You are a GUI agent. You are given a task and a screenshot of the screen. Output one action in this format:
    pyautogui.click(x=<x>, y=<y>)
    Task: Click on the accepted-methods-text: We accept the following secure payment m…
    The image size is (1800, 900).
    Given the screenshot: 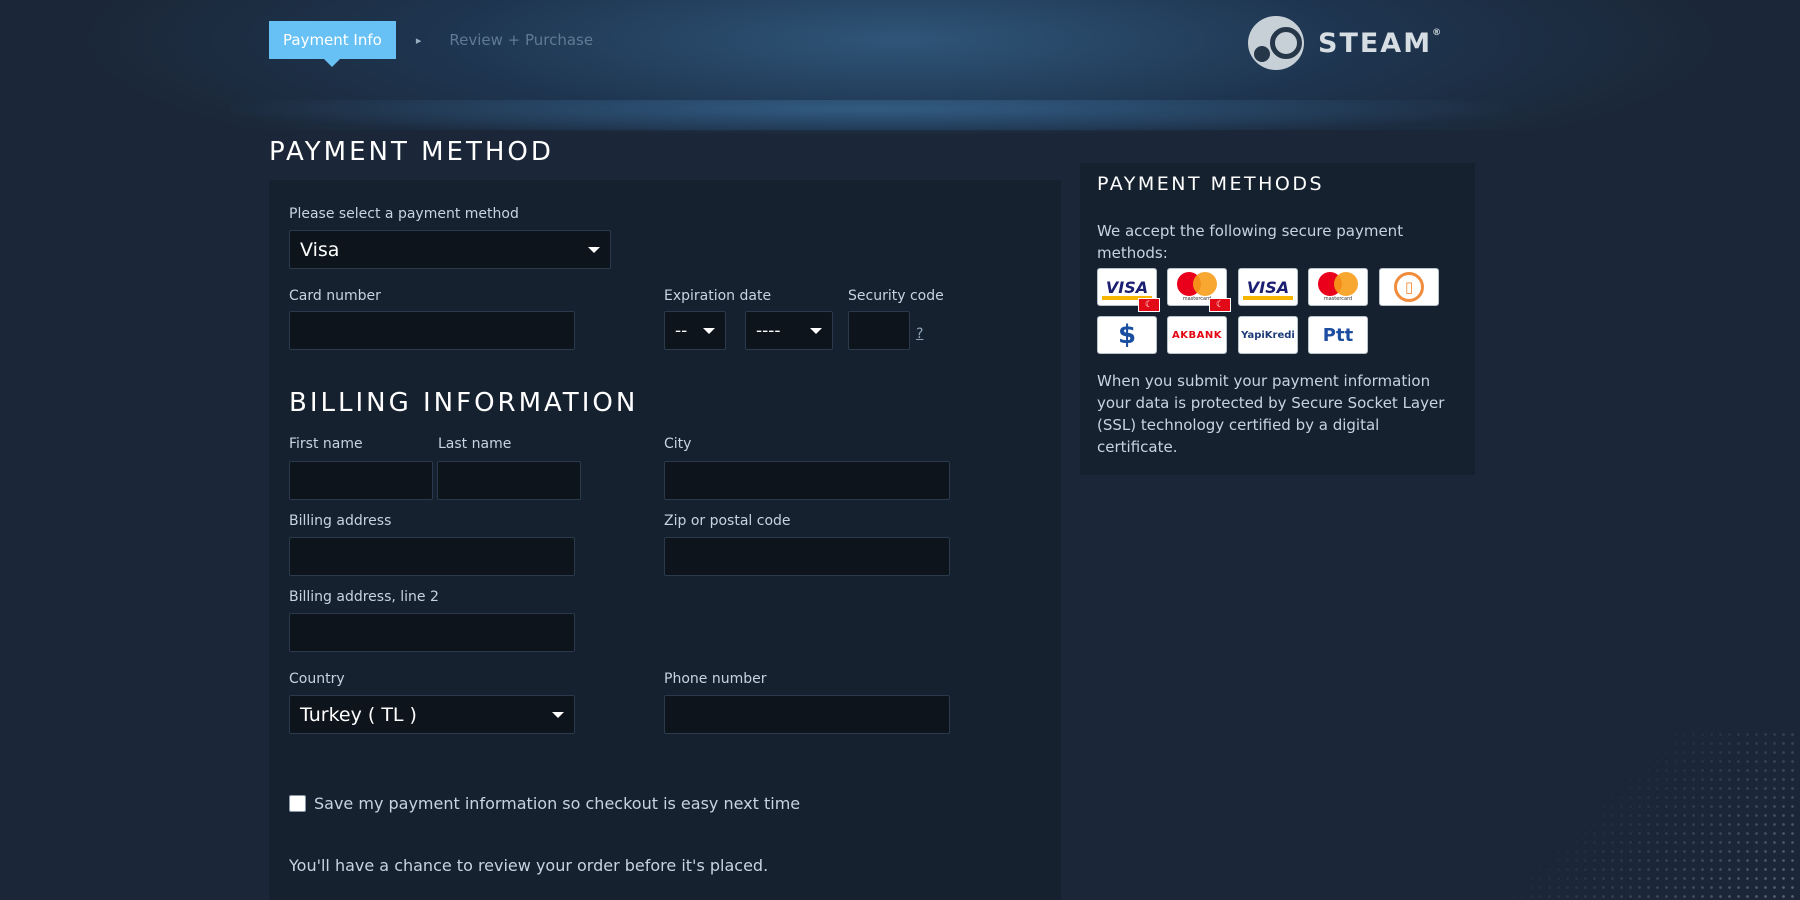 What is the action you would take?
    pyautogui.click(x=1250, y=242)
    